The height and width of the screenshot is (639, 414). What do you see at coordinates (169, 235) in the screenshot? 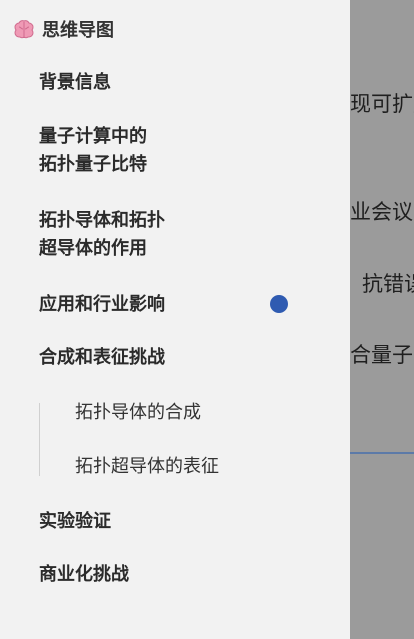
I see `nav-item-topological-conductors: 拓扑导体和拓扑 超导体的作用` at bounding box center [169, 235].